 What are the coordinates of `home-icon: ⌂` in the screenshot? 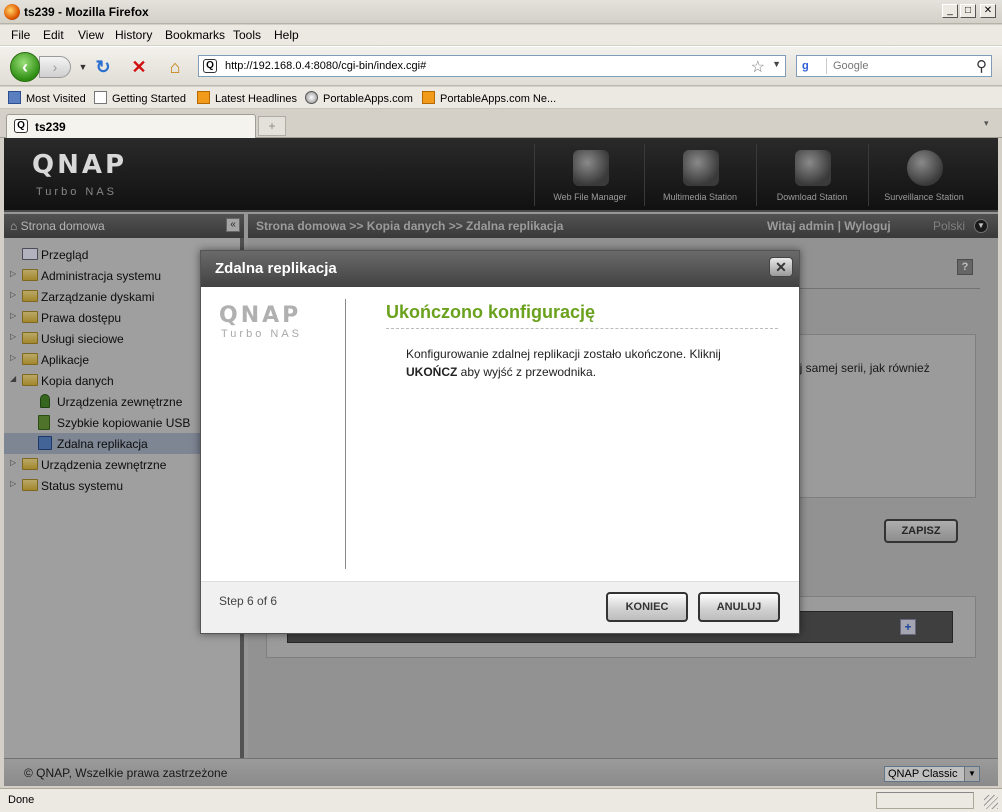 It's located at (175, 67).